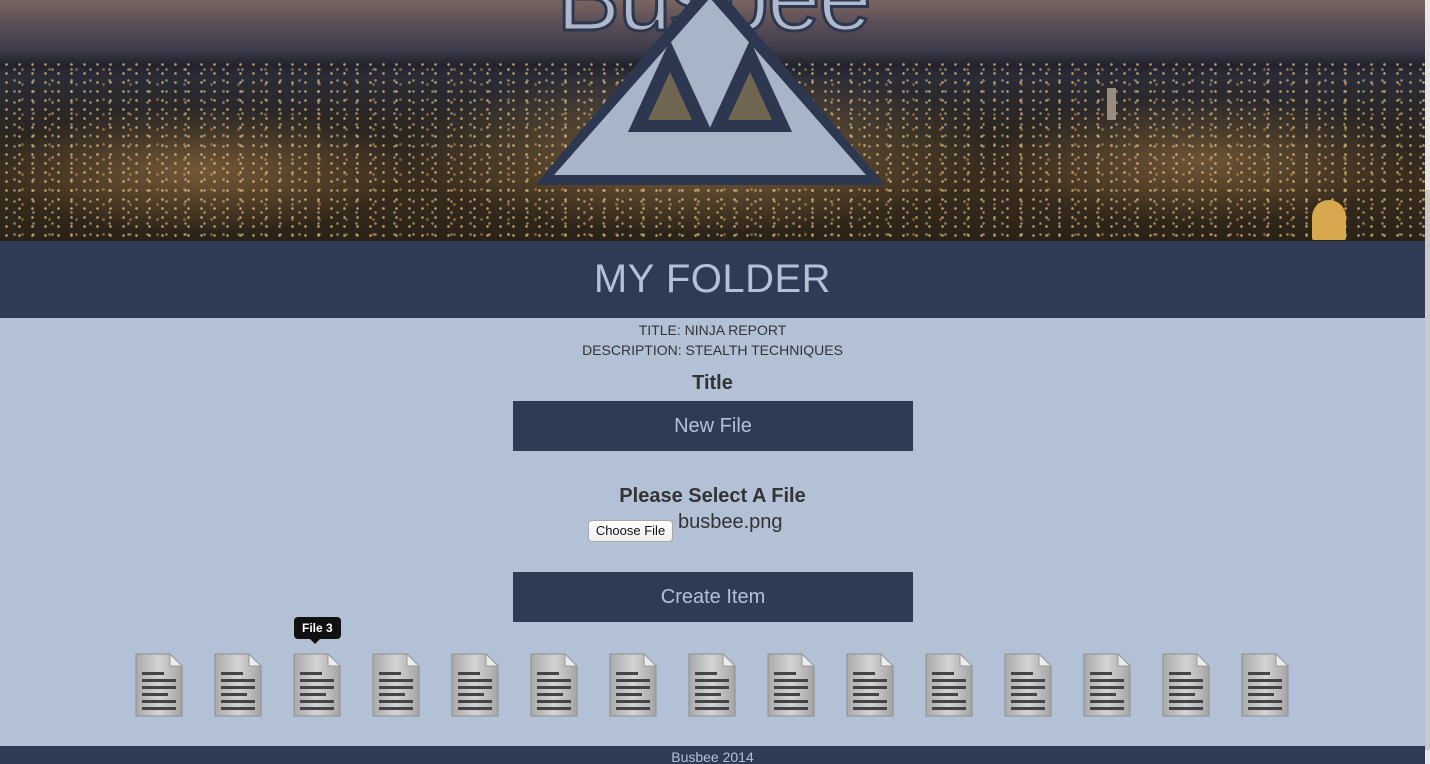 The width and height of the screenshot is (1430, 764). I want to click on folder-description-line: DESCRIPTION: STEALTH TECHNIQUES, so click(712, 350).